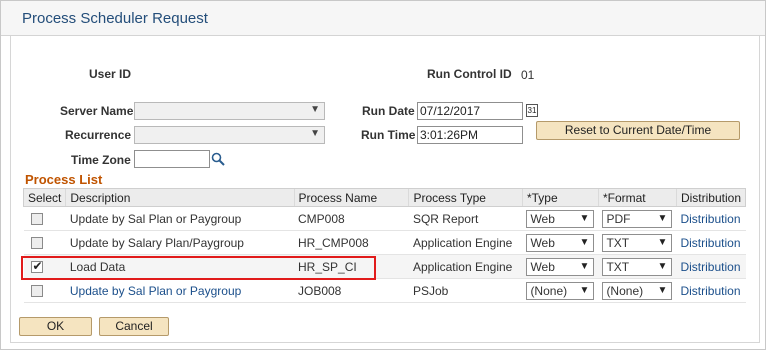 Image resolution: width=766 pixels, height=350 pixels. I want to click on server-name-label: Server Name, so click(97, 111).